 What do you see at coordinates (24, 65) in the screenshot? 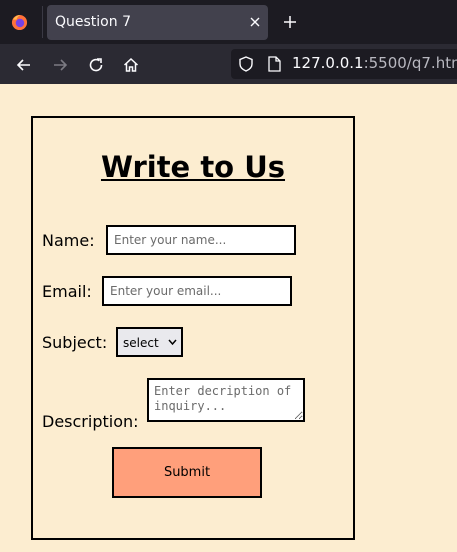
I see `back-arrow-icon` at bounding box center [24, 65].